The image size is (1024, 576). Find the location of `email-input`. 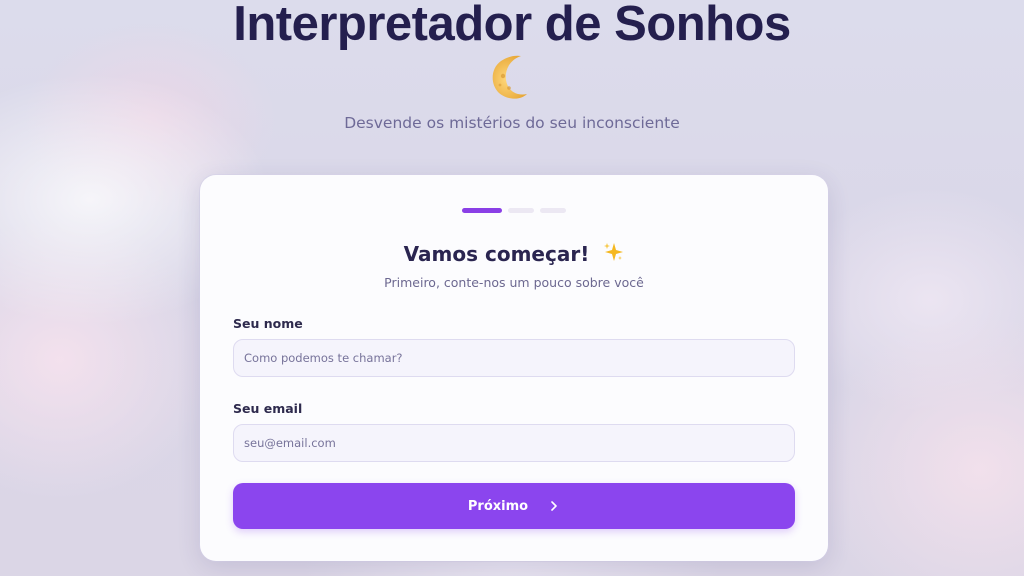

email-input is located at coordinates (514, 443).